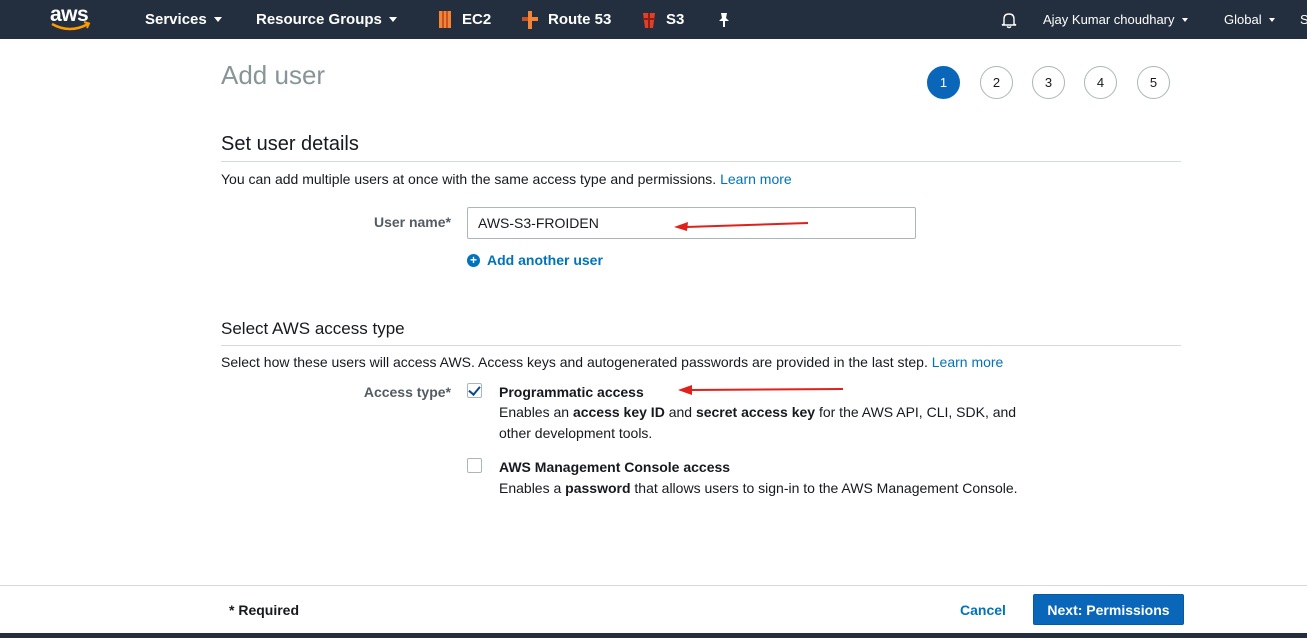 The image size is (1307, 638). What do you see at coordinates (571, 392) in the screenshot?
I see `programmatic-access-title: Programmatic access` at bounding box center [571, 392].